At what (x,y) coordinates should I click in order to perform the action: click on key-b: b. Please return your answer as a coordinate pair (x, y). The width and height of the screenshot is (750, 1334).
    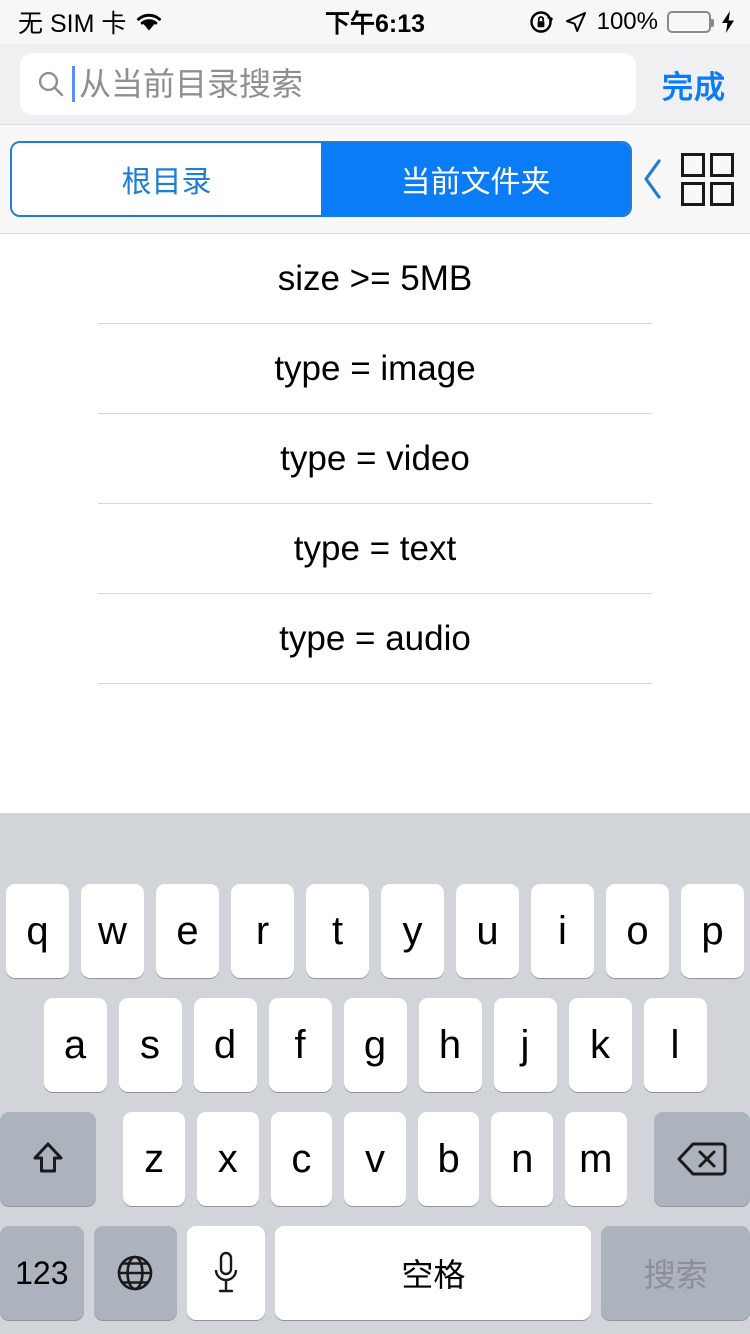
    Looking at the image, I should click on (448, 1159).